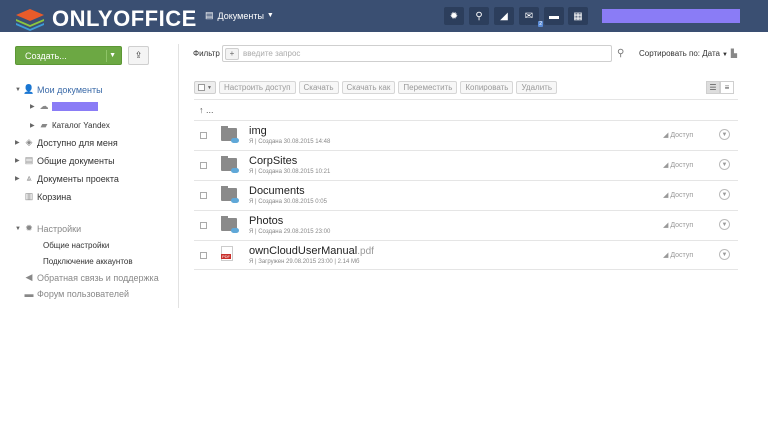  Describe the element at coordinates (504, 16) in the screenshot. I see `feed-icon: ◢` at that location.